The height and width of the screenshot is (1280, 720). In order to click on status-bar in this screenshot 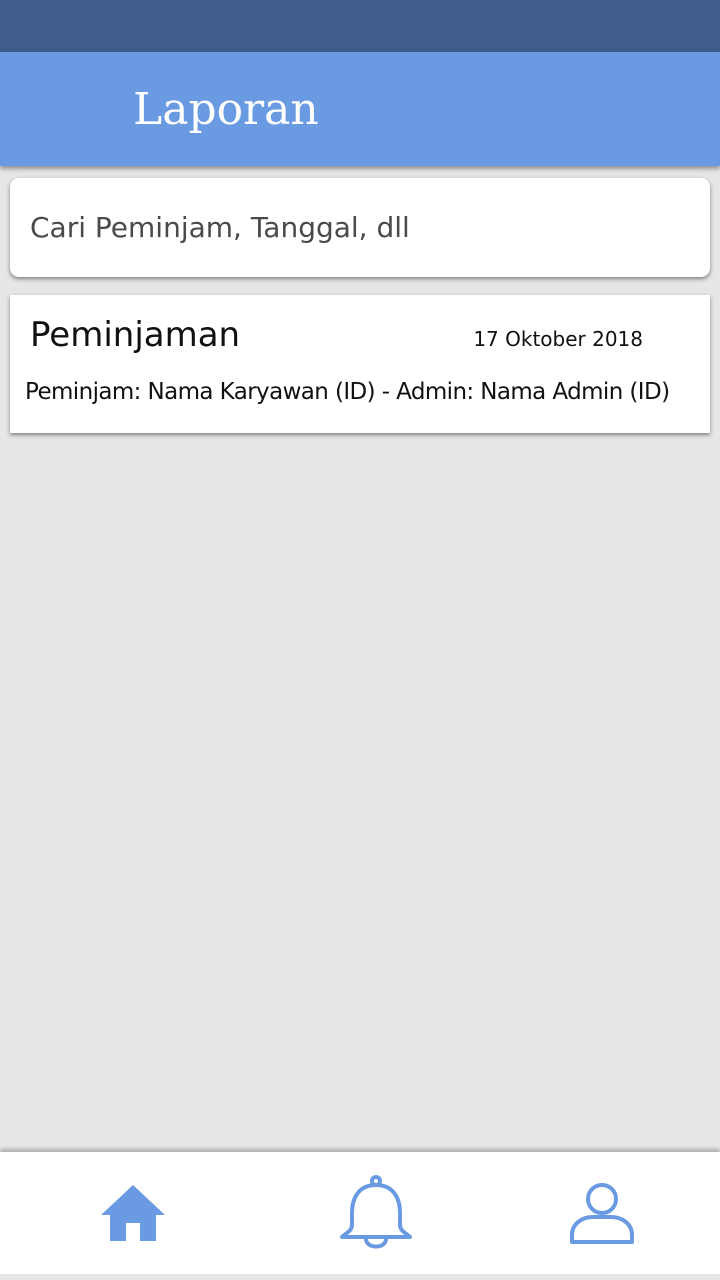, I will do `click(360, 26)`.